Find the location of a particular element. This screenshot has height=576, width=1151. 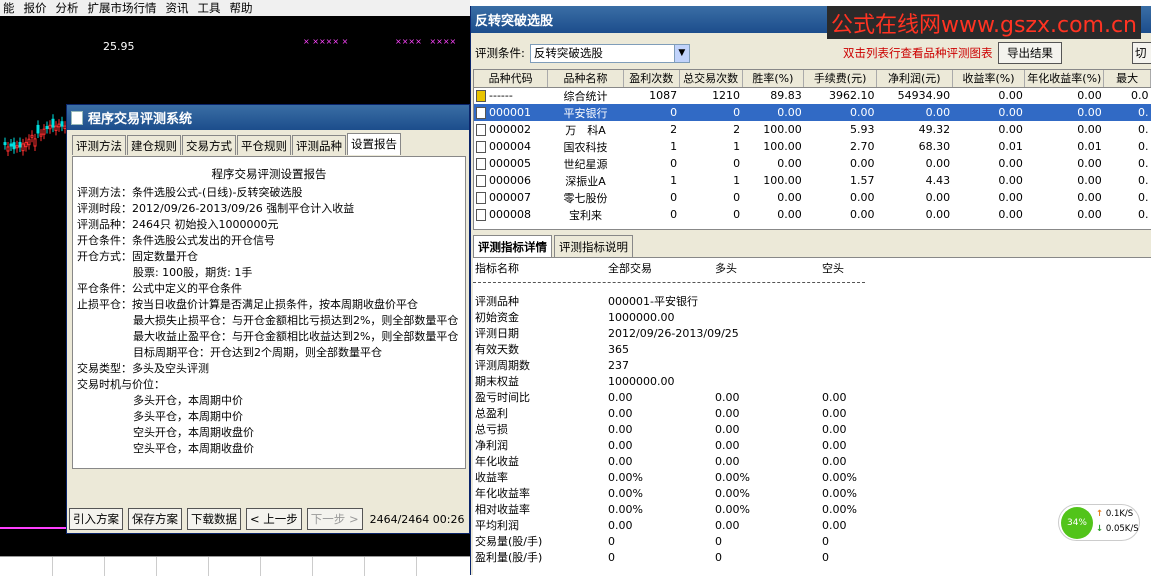

detail-tab-0: 评测指标详情 is located at coordinates (512, 246).